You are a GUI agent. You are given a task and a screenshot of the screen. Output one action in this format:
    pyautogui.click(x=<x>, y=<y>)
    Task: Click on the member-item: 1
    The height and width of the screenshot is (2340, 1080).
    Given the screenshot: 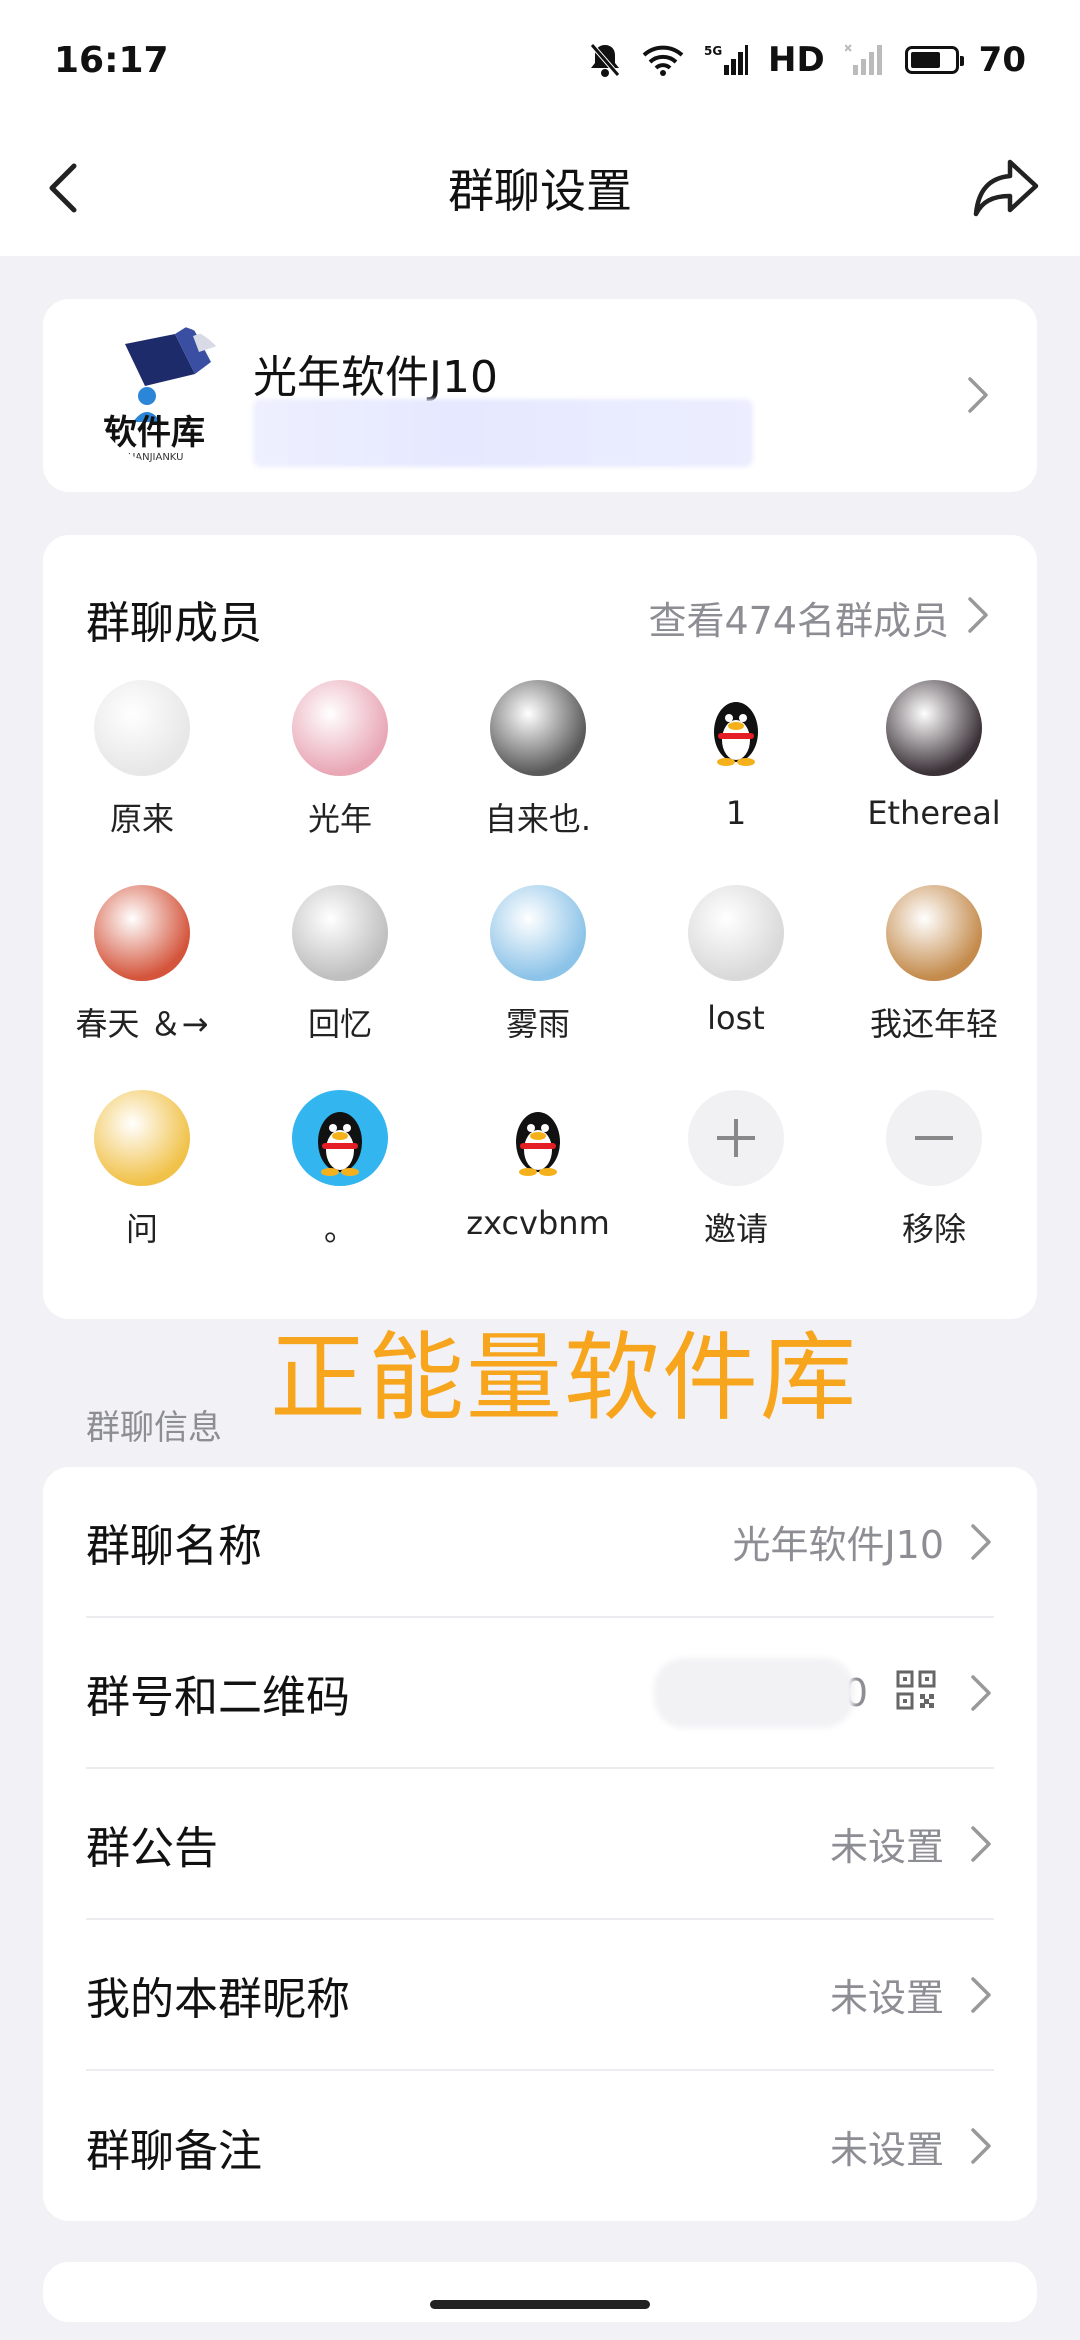 What is the action you would take?
    pyautogui.click(x=736, y=756)
    